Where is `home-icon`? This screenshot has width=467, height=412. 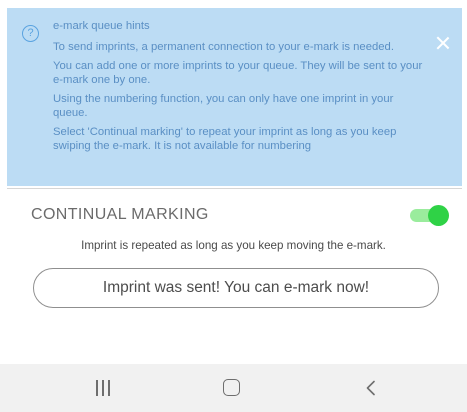 home-icon is located at coordinates (231, 387).